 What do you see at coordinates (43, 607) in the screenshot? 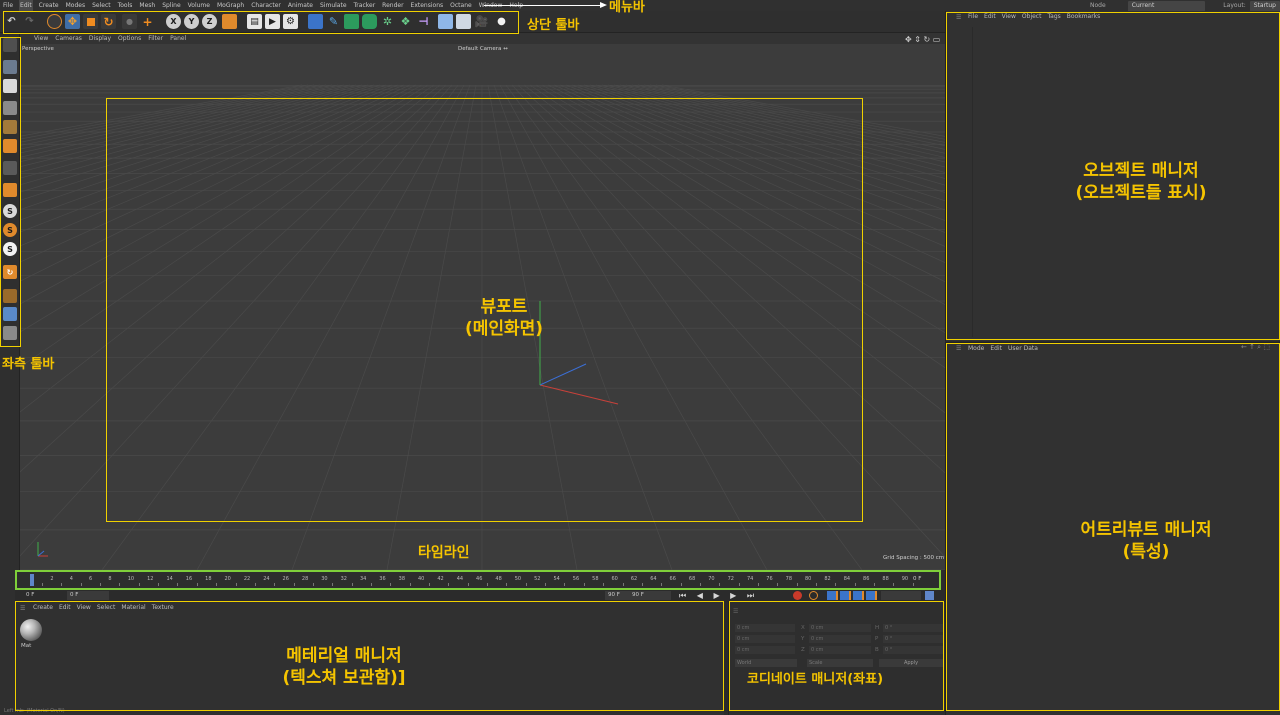
I see `material-menu-create: Create` at bounding box center [43, 607].